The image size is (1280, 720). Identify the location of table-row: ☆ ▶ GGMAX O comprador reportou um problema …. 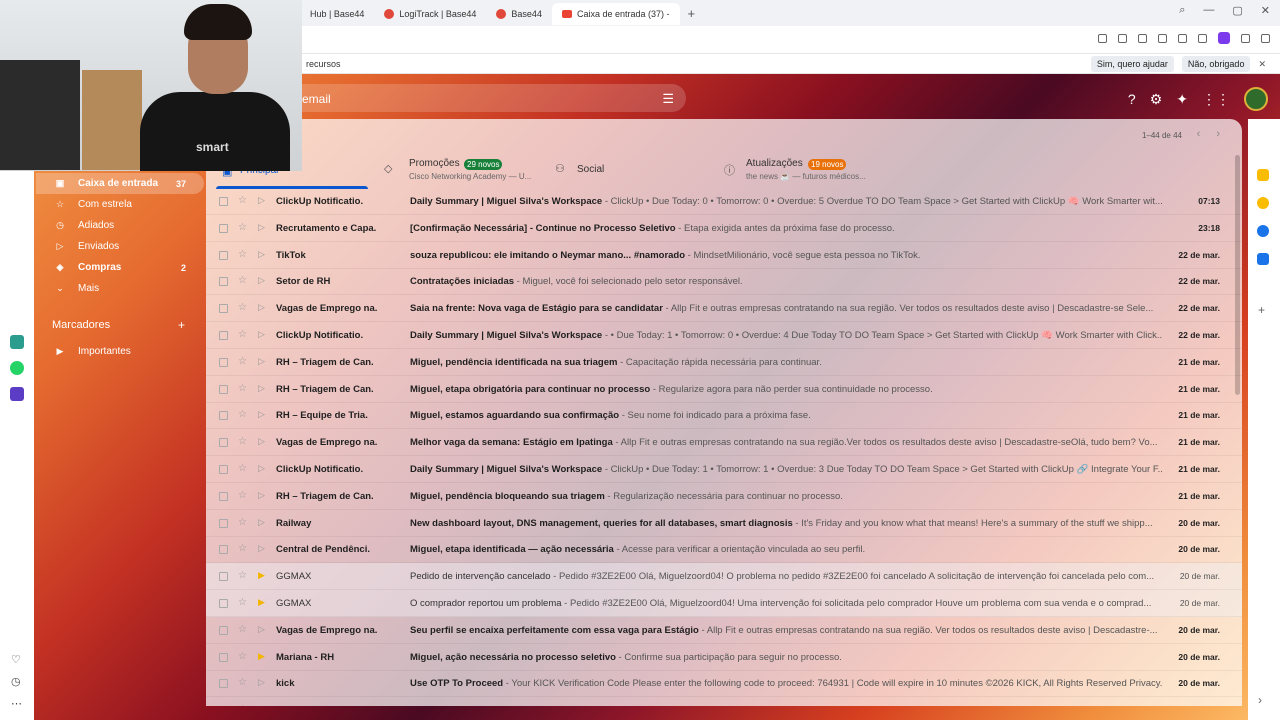
(724, 603).